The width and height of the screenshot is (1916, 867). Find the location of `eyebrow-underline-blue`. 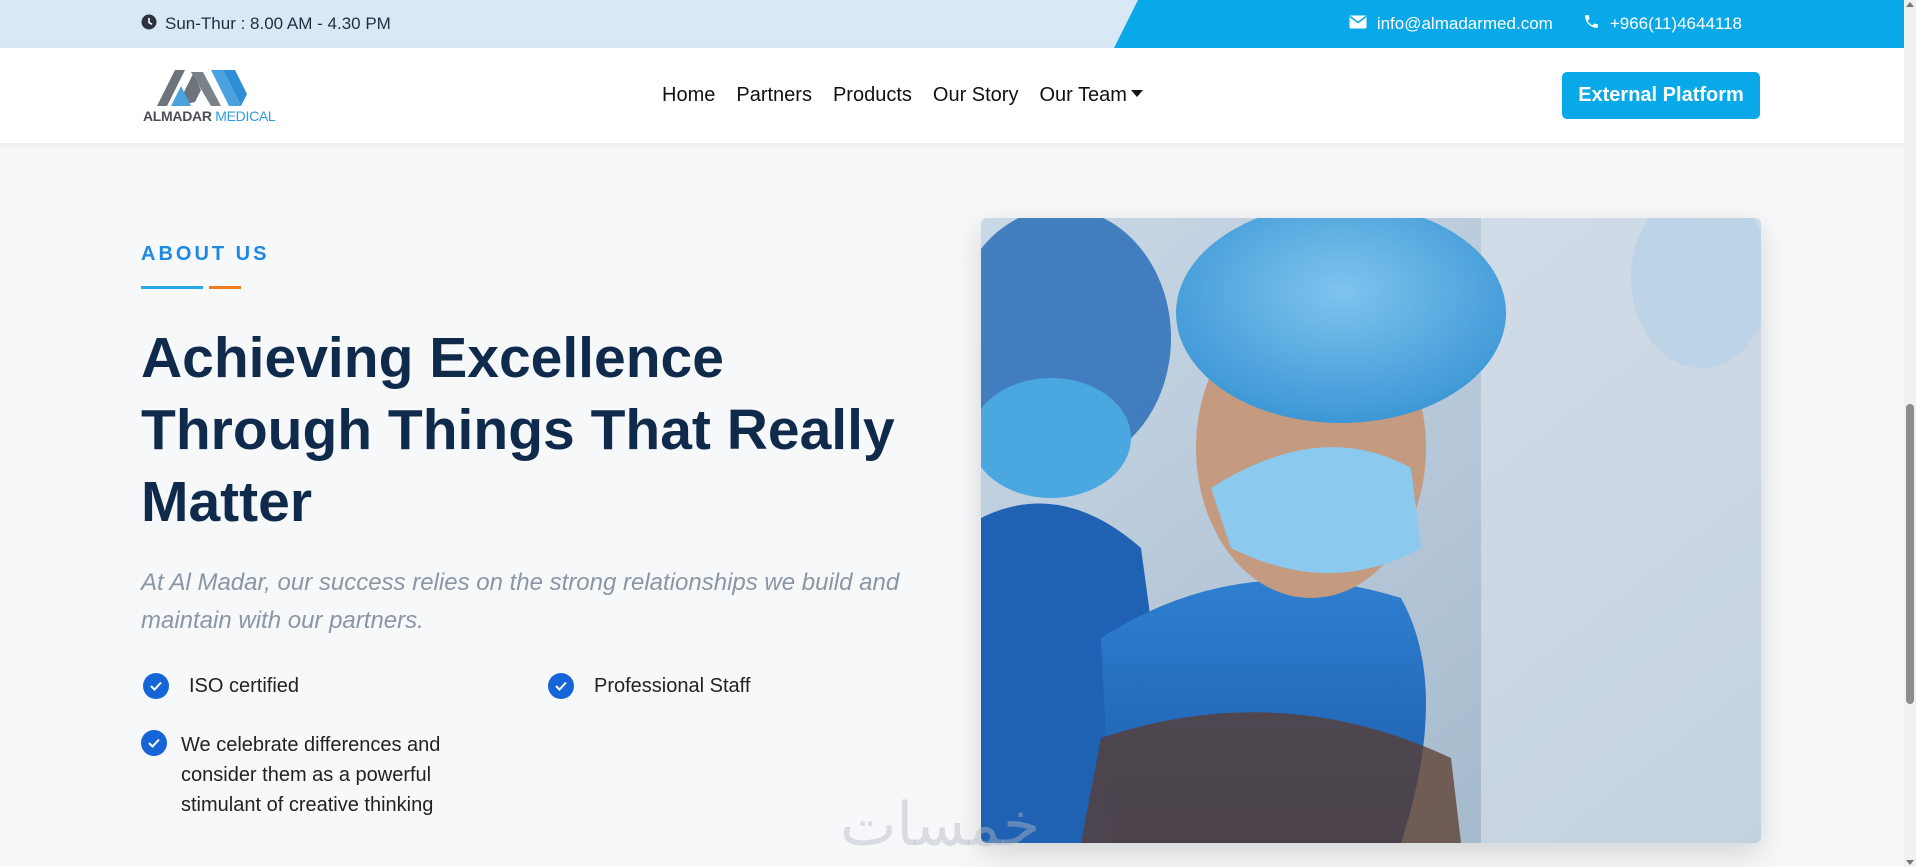

eyebrow-underline-blue is located at coordinates (172, 287).